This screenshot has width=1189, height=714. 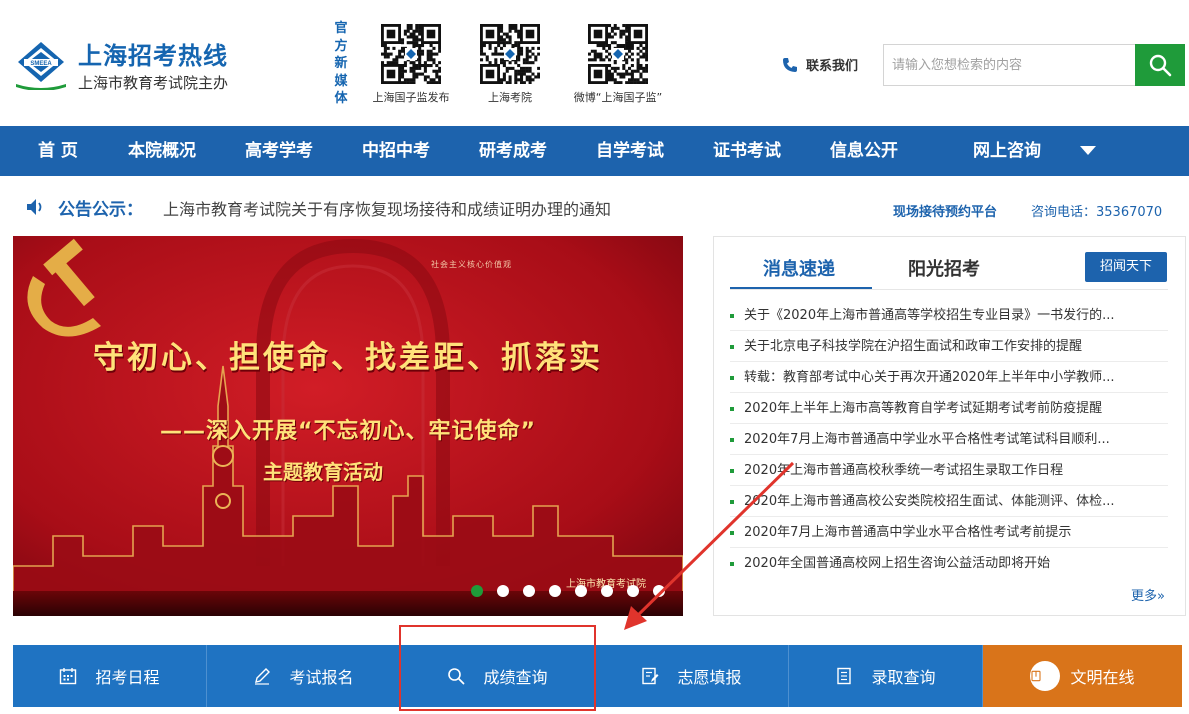 I want to click on phone-icon, so click(x=790, y=64).